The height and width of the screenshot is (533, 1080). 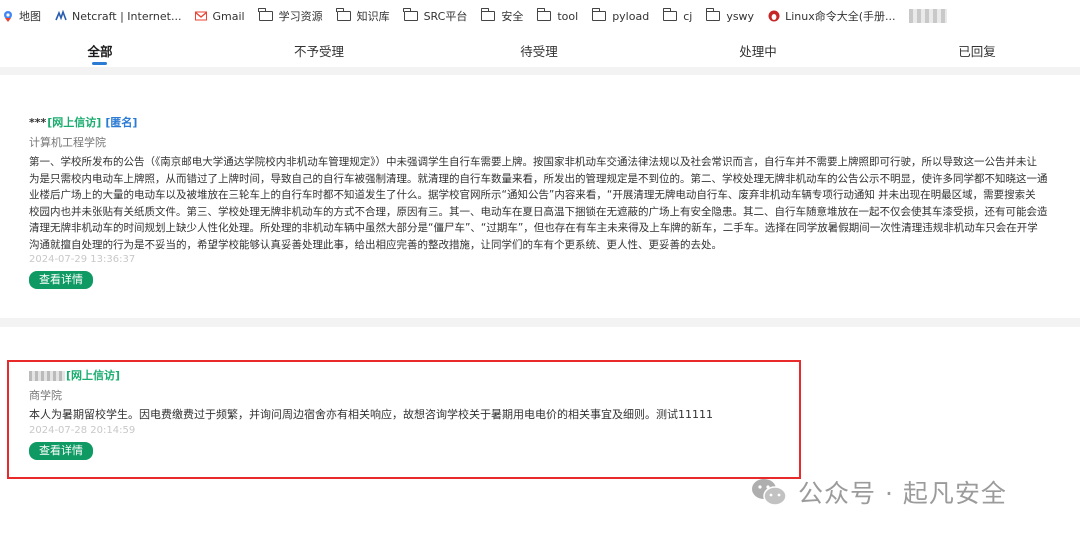 What do you see at coordinates (568, 16) in the screenshot?
I see `bookmark-label: tool` at bounding box center [568, 16].